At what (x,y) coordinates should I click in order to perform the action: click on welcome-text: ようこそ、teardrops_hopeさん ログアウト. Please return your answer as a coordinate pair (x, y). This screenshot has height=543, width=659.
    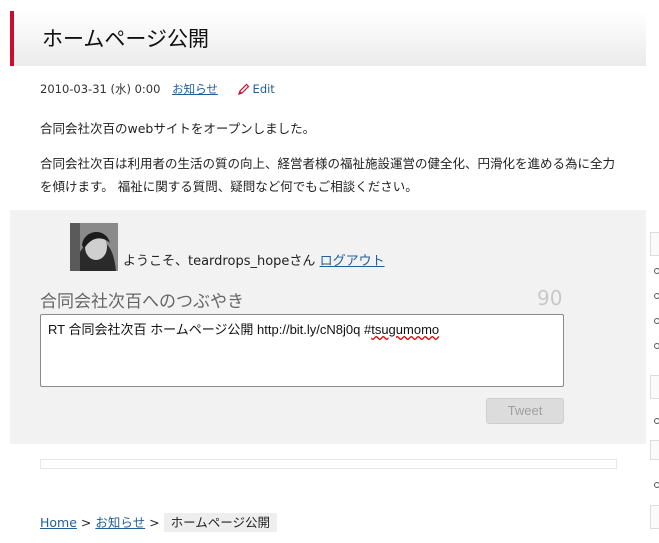
    Looking at the image, I should click on (254, 259).